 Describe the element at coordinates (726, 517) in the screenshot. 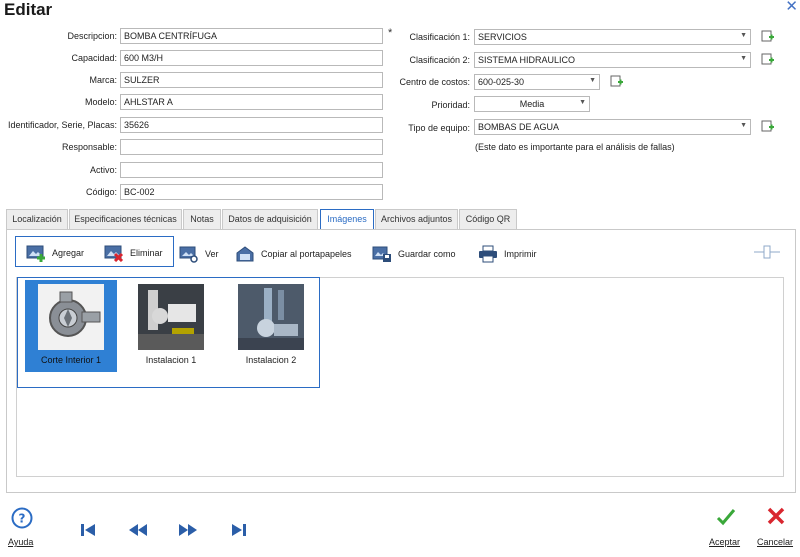

I see `checkmark-icon` at that location.